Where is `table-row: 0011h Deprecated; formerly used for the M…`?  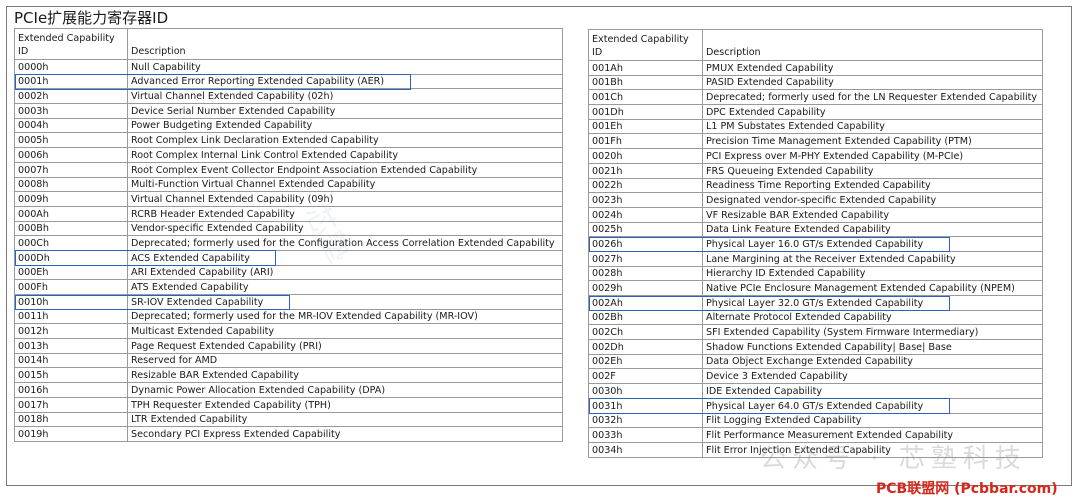 table-row: 0011h Deprecated; formerly used for the M… is located at coordinates (288, 316).